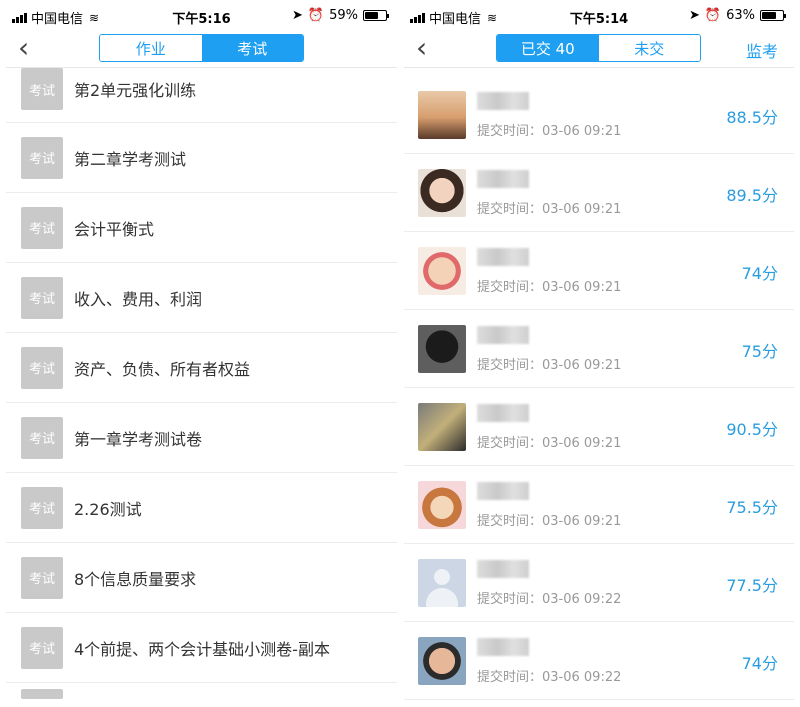 This screenshot has height=707, width=800. I want to click on table-row: 提交时间：03-06 09:21 89.5分, so click(599, 193).